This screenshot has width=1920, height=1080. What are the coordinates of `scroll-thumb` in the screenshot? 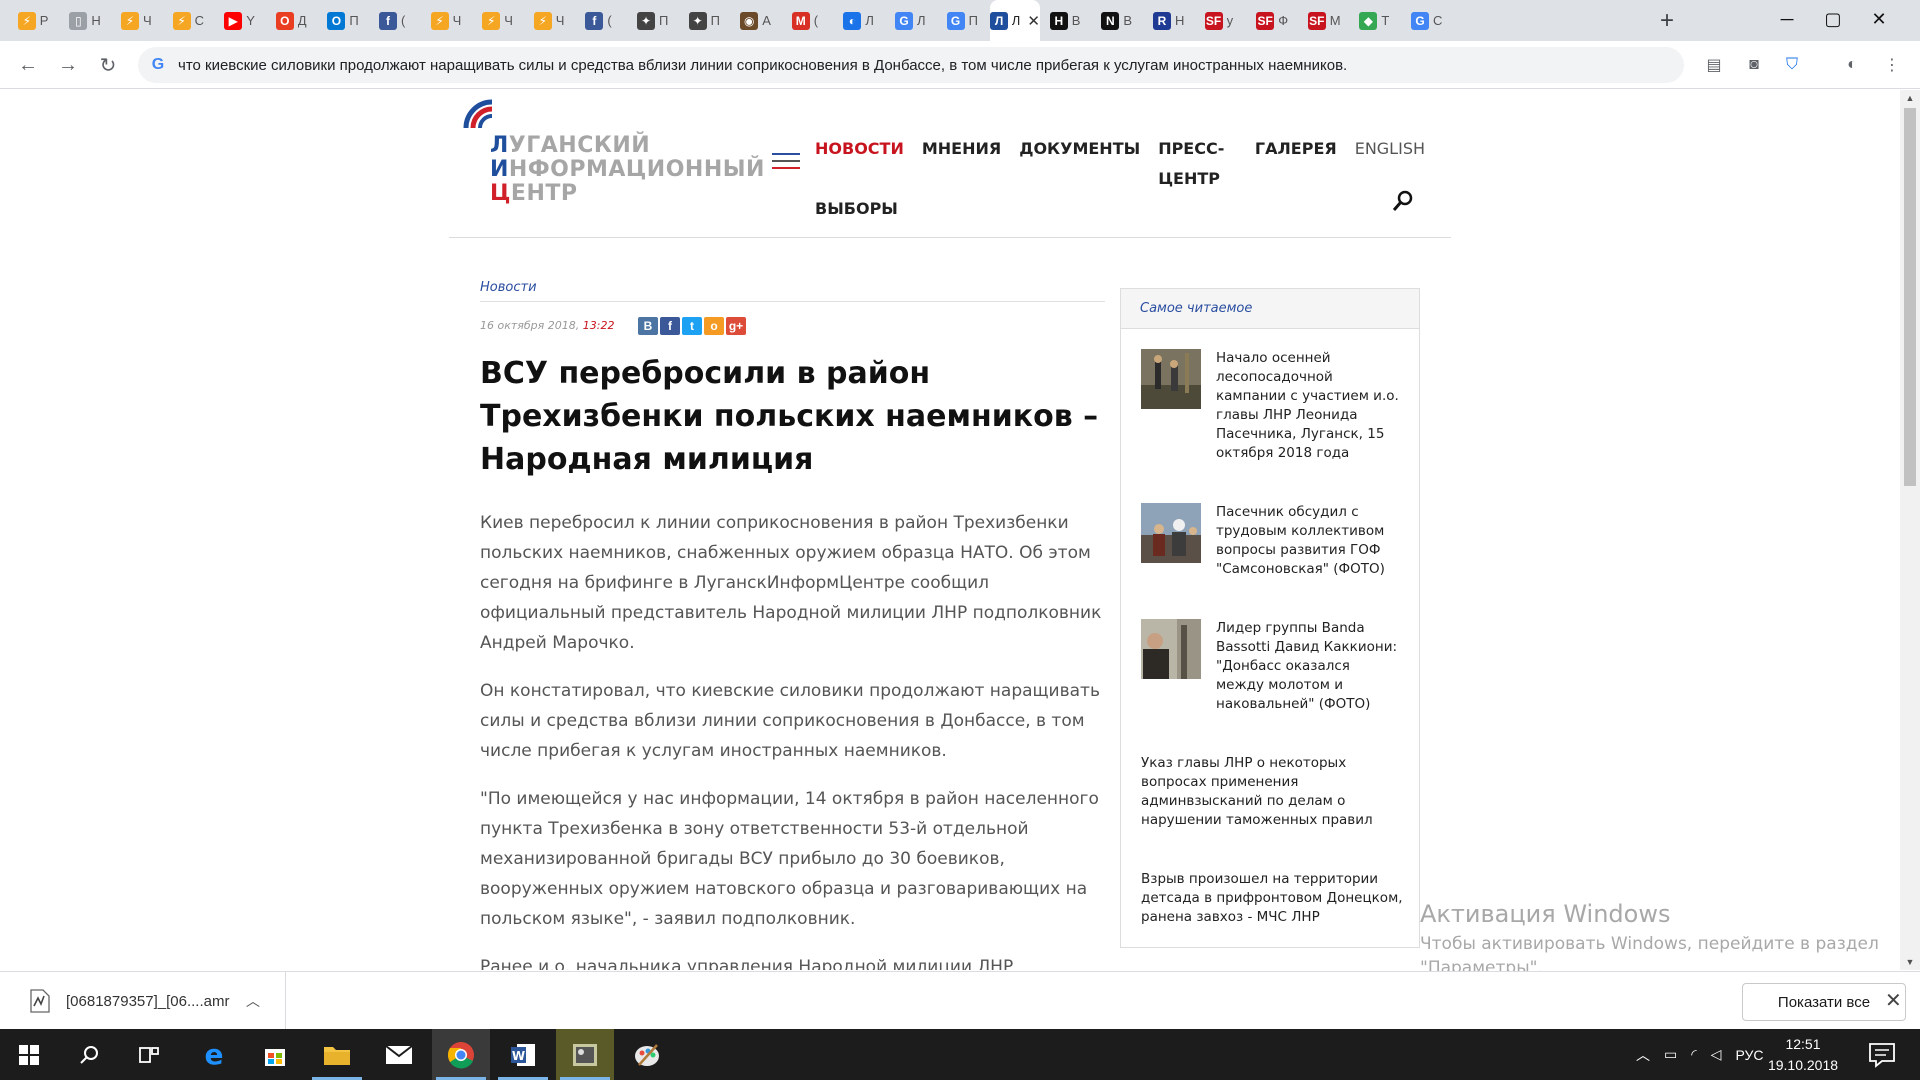 It's located at (1910, 297).